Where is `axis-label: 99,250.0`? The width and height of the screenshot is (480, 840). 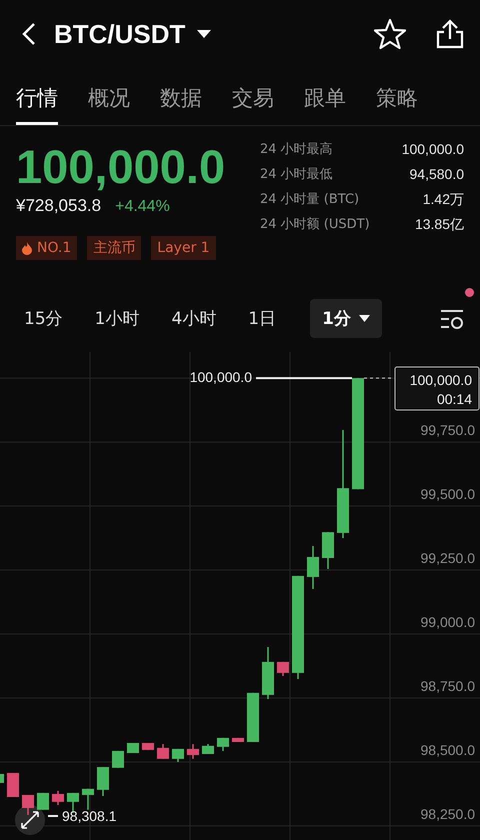 axis-label: 99,250.0 is located at coordinates (447, 558).